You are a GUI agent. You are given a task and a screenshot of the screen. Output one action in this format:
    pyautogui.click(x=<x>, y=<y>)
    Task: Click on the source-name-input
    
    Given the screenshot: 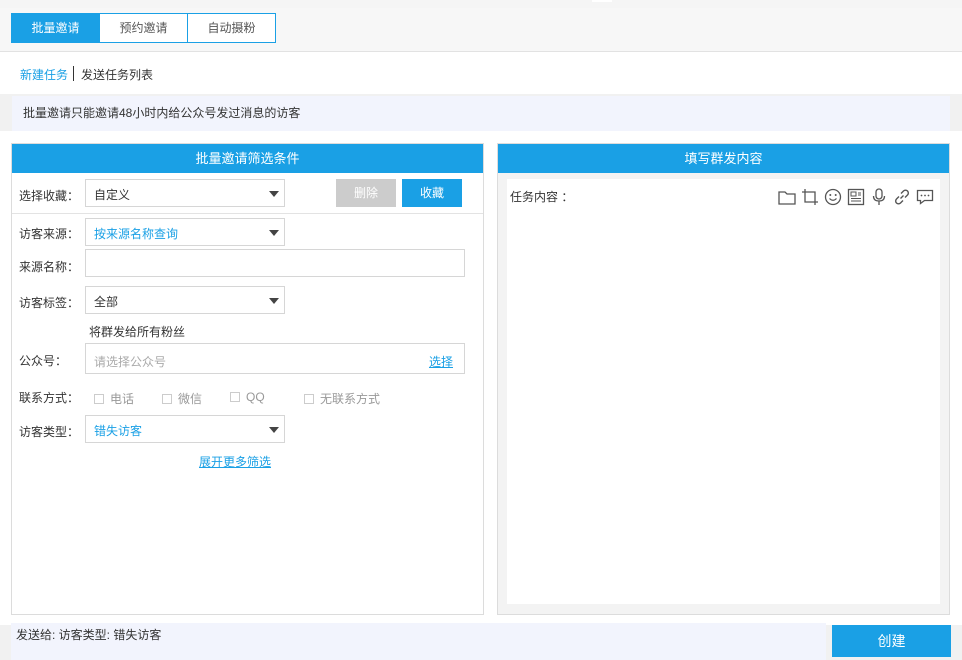 What is the action you would take?
    pyautogui.click(x=275, y=263)
    